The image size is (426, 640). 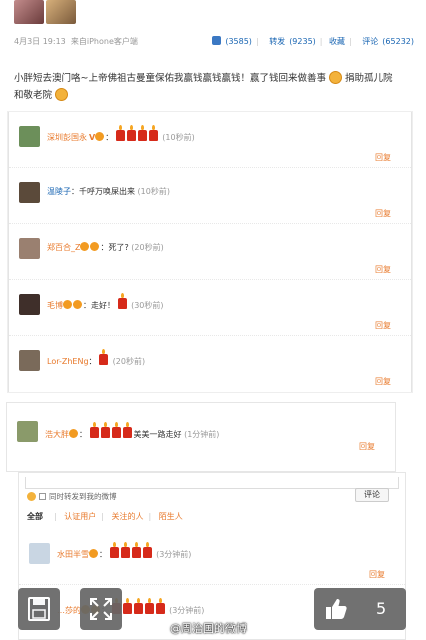 What do you see at coordinates (208, 628) in the screenshot?
I see `watermark: @周治国的微博` at bounding box center [208, 628].